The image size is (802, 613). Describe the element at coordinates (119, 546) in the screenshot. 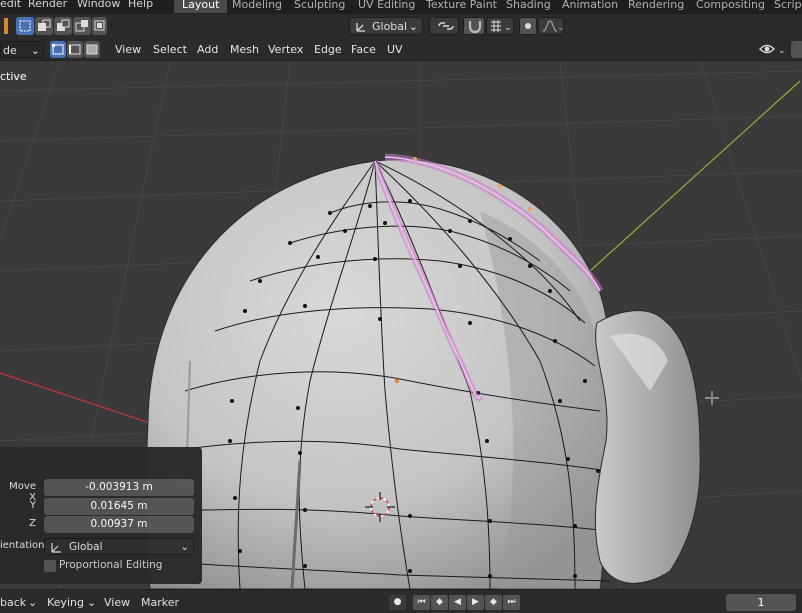

I see `orientation-dropdown: Global ⌄` at that location.